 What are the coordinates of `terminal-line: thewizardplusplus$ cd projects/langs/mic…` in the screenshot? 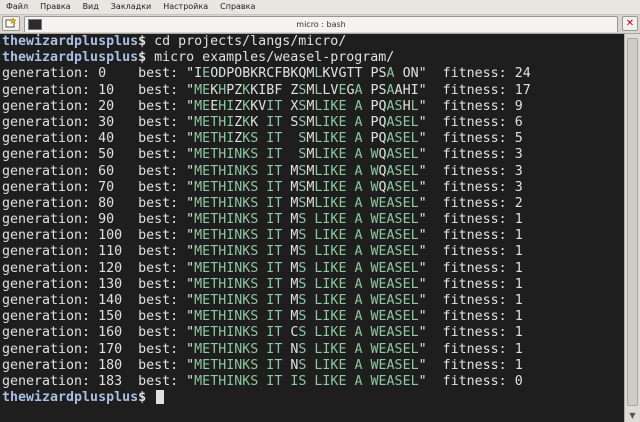 It's located at (312, 42).